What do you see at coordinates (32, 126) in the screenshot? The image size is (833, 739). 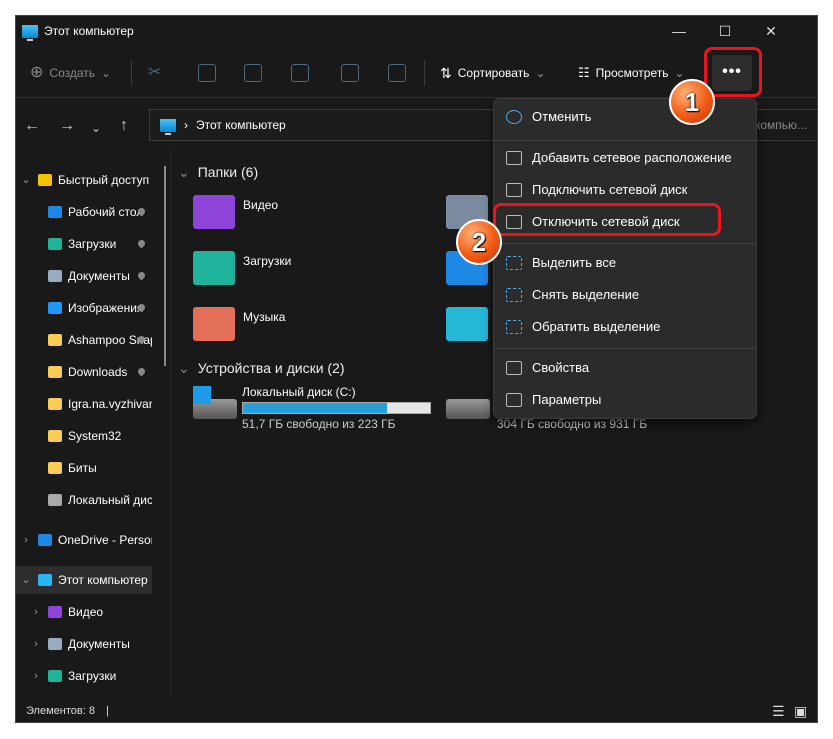 I see `back-button: ←` at bounding box center [32, 126].